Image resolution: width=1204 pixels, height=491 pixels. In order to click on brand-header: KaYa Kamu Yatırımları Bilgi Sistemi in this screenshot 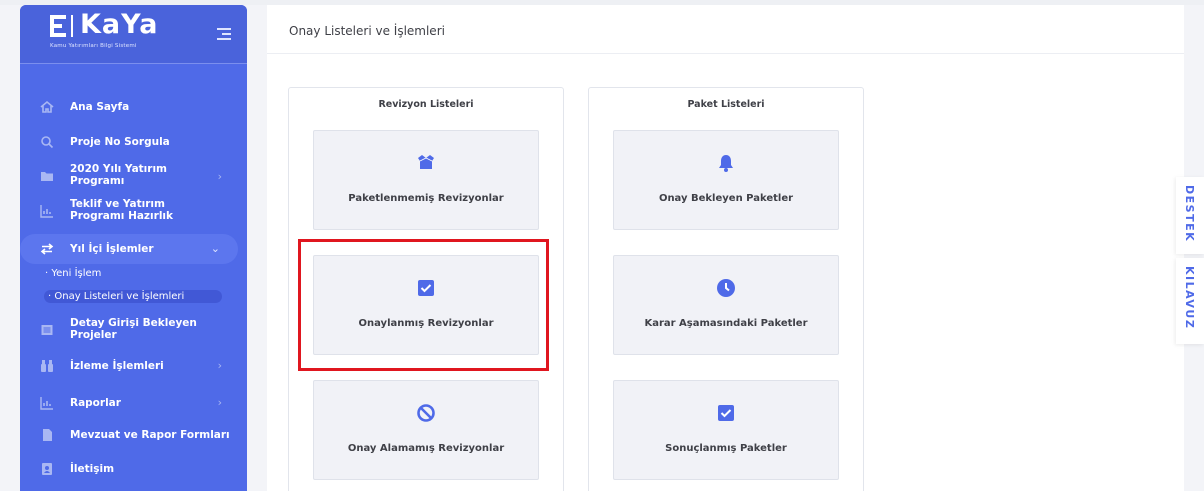, I will do `click(133, 34)`.